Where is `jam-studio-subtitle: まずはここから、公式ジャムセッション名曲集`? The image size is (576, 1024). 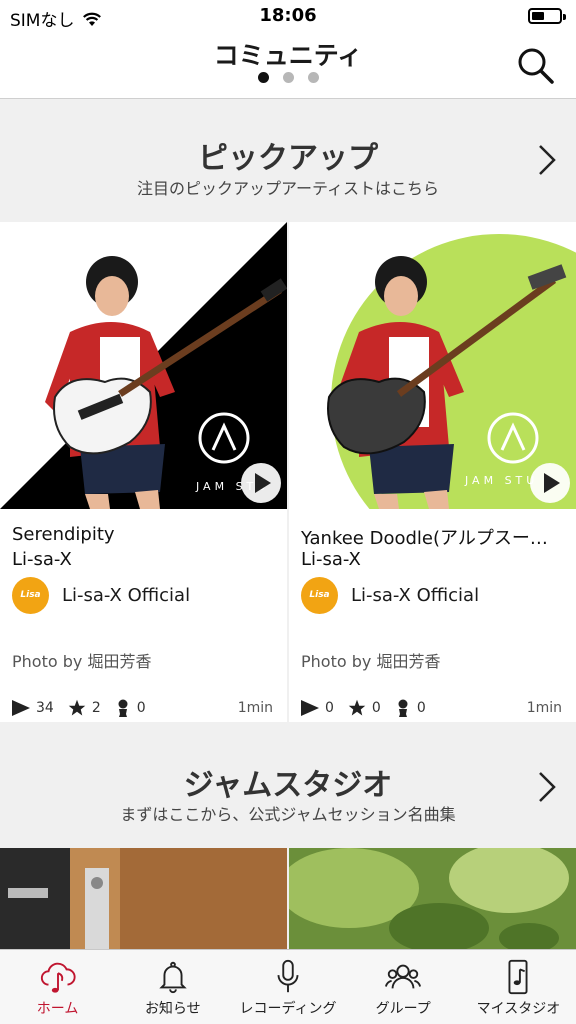 jam-studio-subtitle: まずはここから、公式ジャムセッション名曲集 is located at coordinates (288, 814).